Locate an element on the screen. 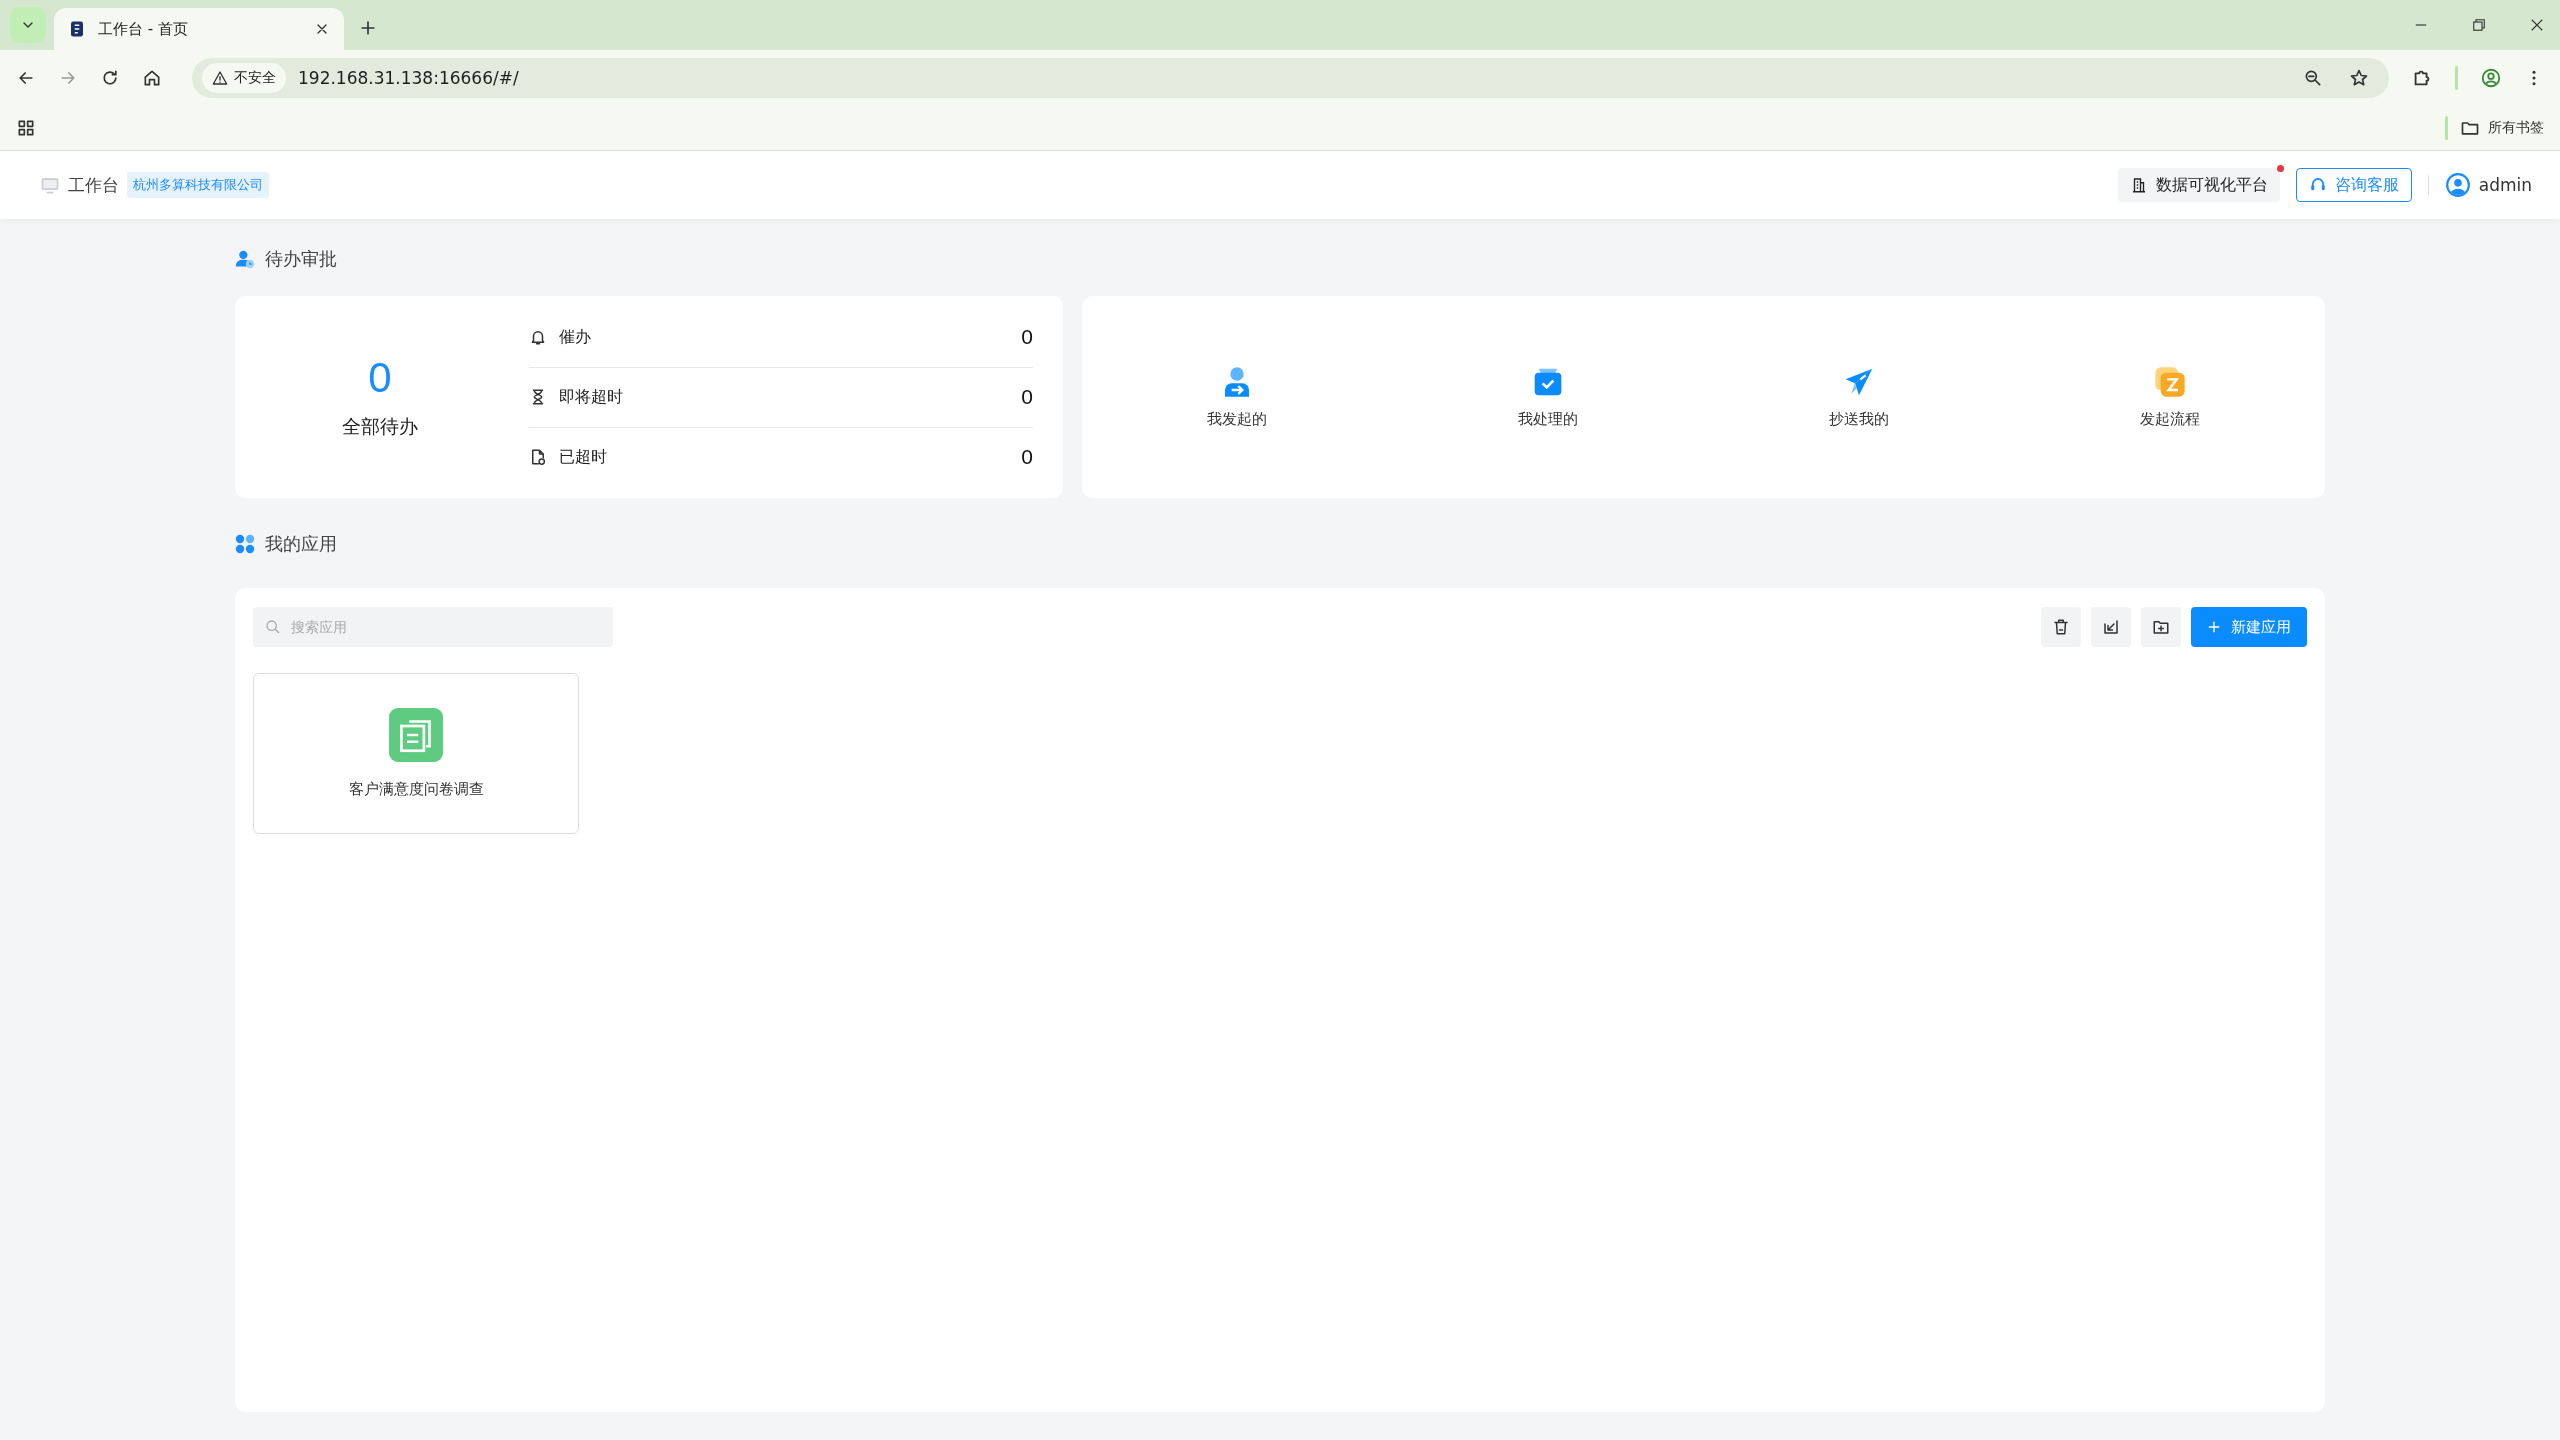 Image resolution: width=2560 pixels, height=1440 pixels. browser-tab: 工作台 - 首页 is located at coordinates (199, 29).